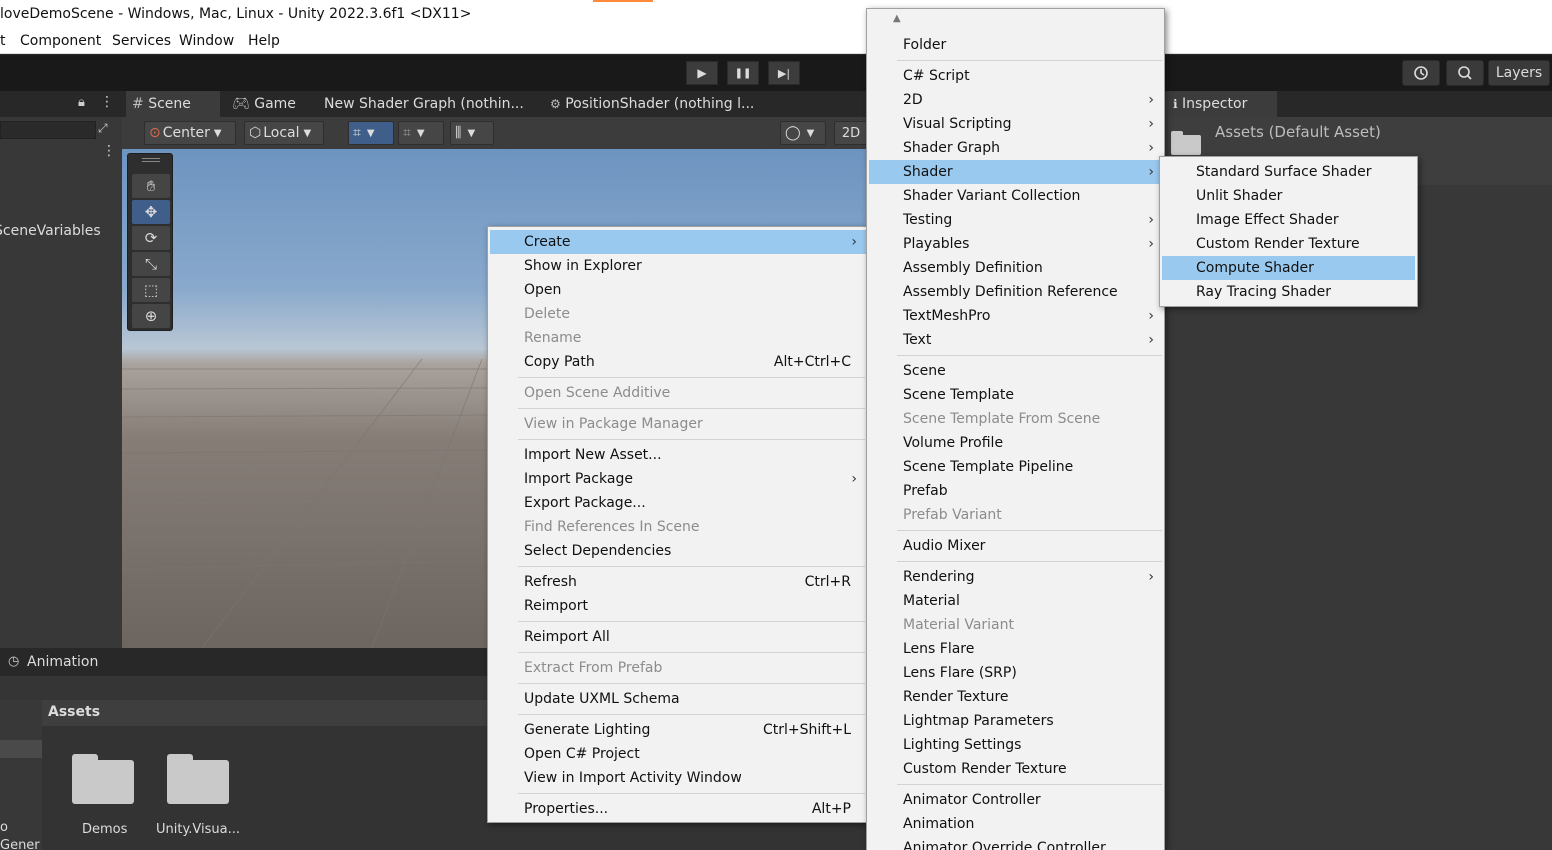 This screenshot has height=850, width=1552. Describe the element at coordinates (62, 662) in the screenshot. I see `tab-animation: Animation` at that location.